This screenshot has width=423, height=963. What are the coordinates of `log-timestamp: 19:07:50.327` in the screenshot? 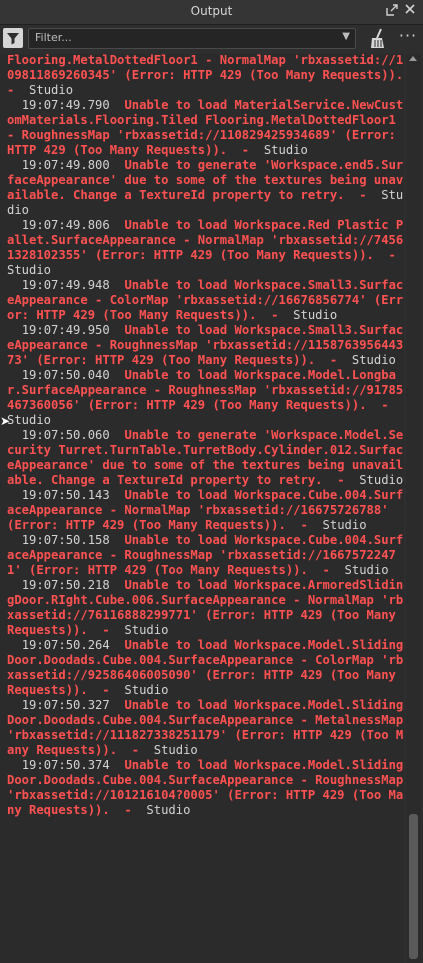 It's located at (65, 705).